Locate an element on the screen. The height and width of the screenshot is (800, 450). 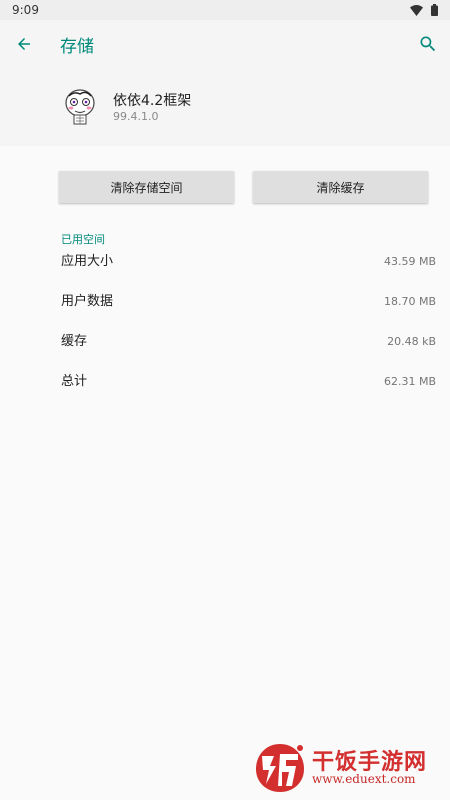
row-value: 43.59 MB is located at coordinates (409, 261).